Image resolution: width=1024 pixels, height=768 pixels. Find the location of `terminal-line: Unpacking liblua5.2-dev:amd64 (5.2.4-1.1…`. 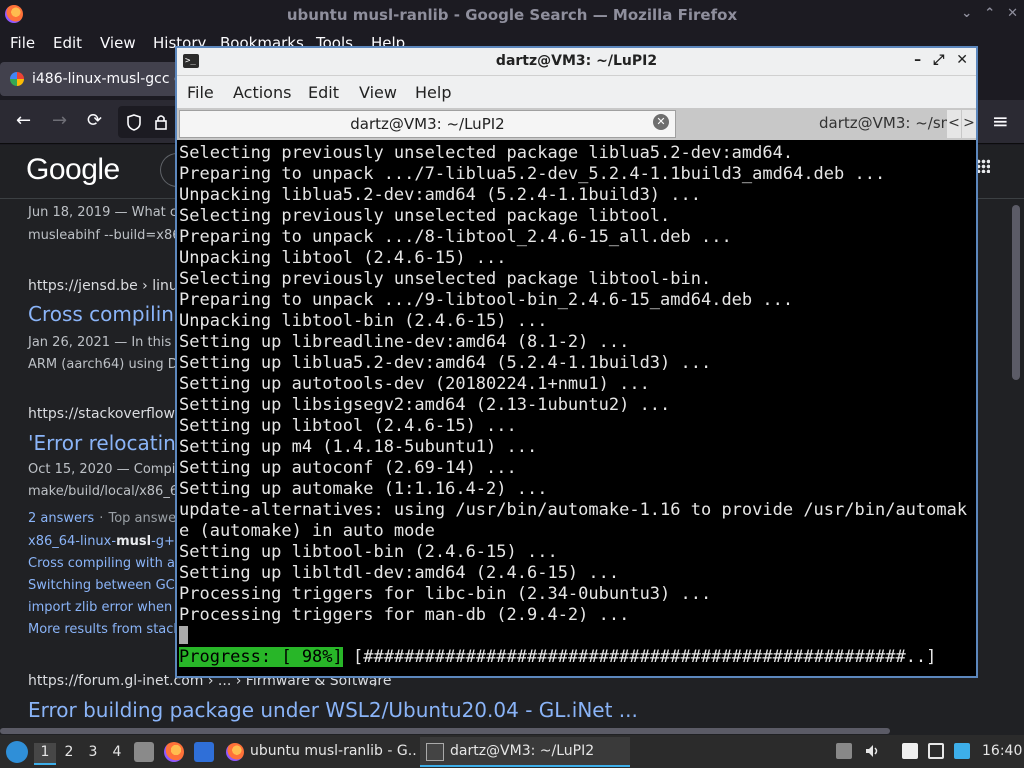

terminal-line: Unpacking liblua5.2-dev:amd64 (5.2.4-1.1… is located at coordinates (440, 195).